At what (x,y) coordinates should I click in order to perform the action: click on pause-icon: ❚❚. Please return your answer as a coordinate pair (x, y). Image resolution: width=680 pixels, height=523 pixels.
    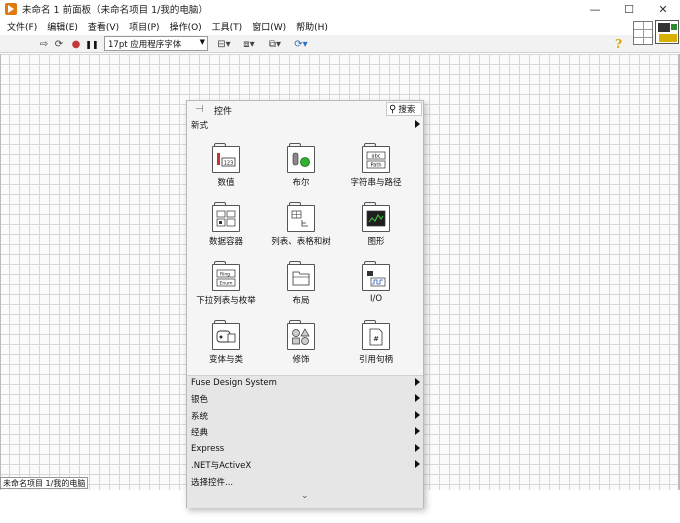
    Looking at the image, I should click on (91, 44).